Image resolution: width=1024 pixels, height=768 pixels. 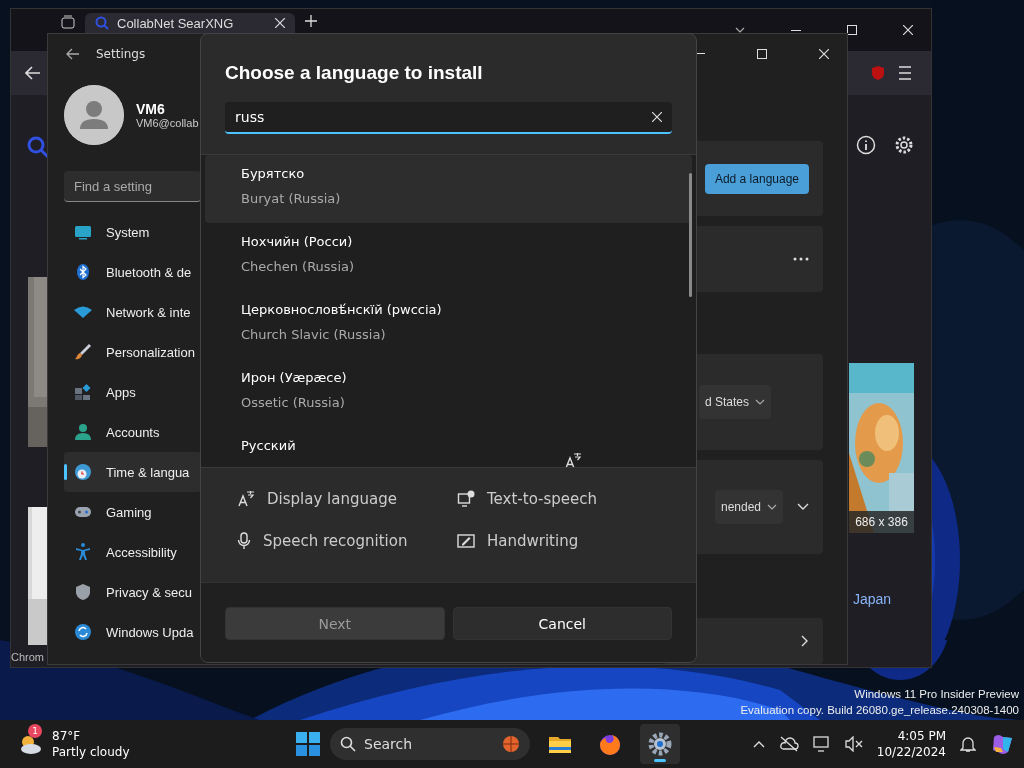 I want to click on info-icon, so click(x=866, y=145).